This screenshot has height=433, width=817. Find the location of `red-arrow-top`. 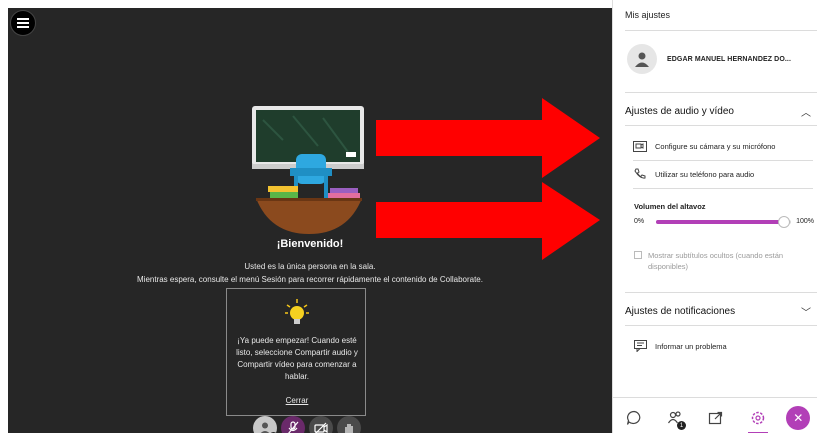

red-arrow-top is located at coordinates (488, 138).